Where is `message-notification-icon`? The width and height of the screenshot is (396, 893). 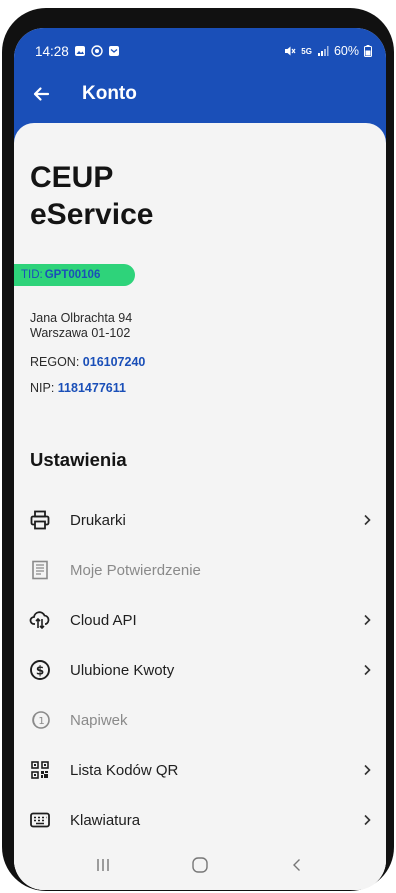
message-notification-icon is located at coordinates (113, 51).